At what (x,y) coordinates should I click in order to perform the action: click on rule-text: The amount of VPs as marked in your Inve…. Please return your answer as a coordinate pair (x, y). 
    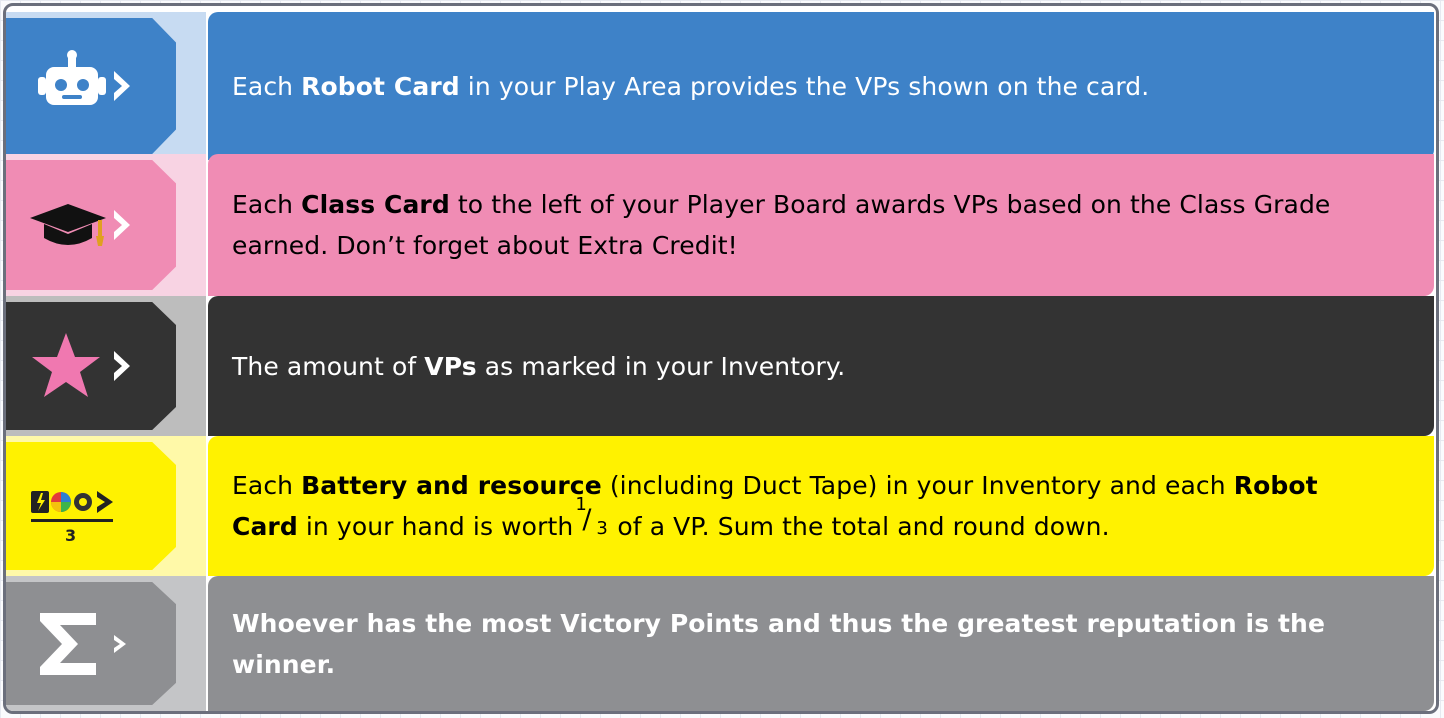
    Looking at the image, I should click on (539, 366).